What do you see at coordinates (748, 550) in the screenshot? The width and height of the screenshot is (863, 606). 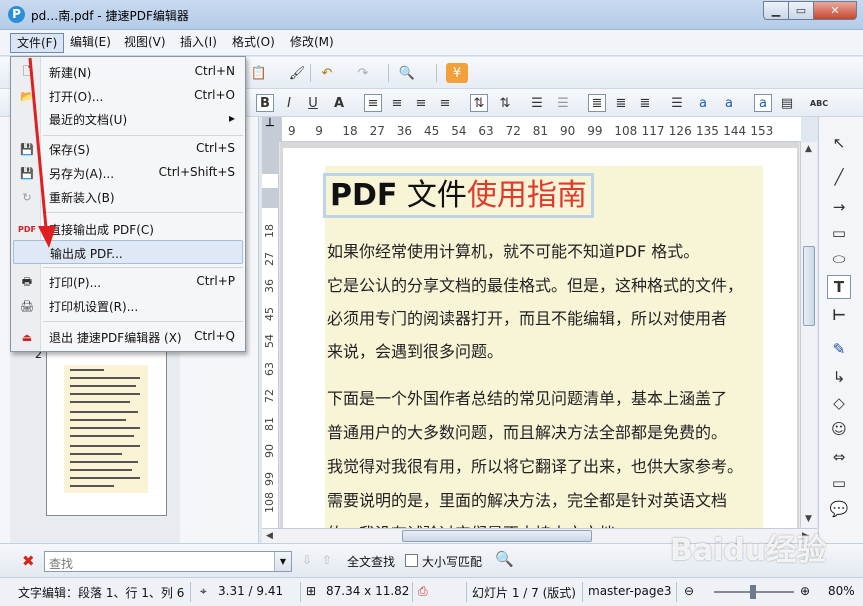 I see `watermark: Baidu经验` at bounding box center [748, 550].